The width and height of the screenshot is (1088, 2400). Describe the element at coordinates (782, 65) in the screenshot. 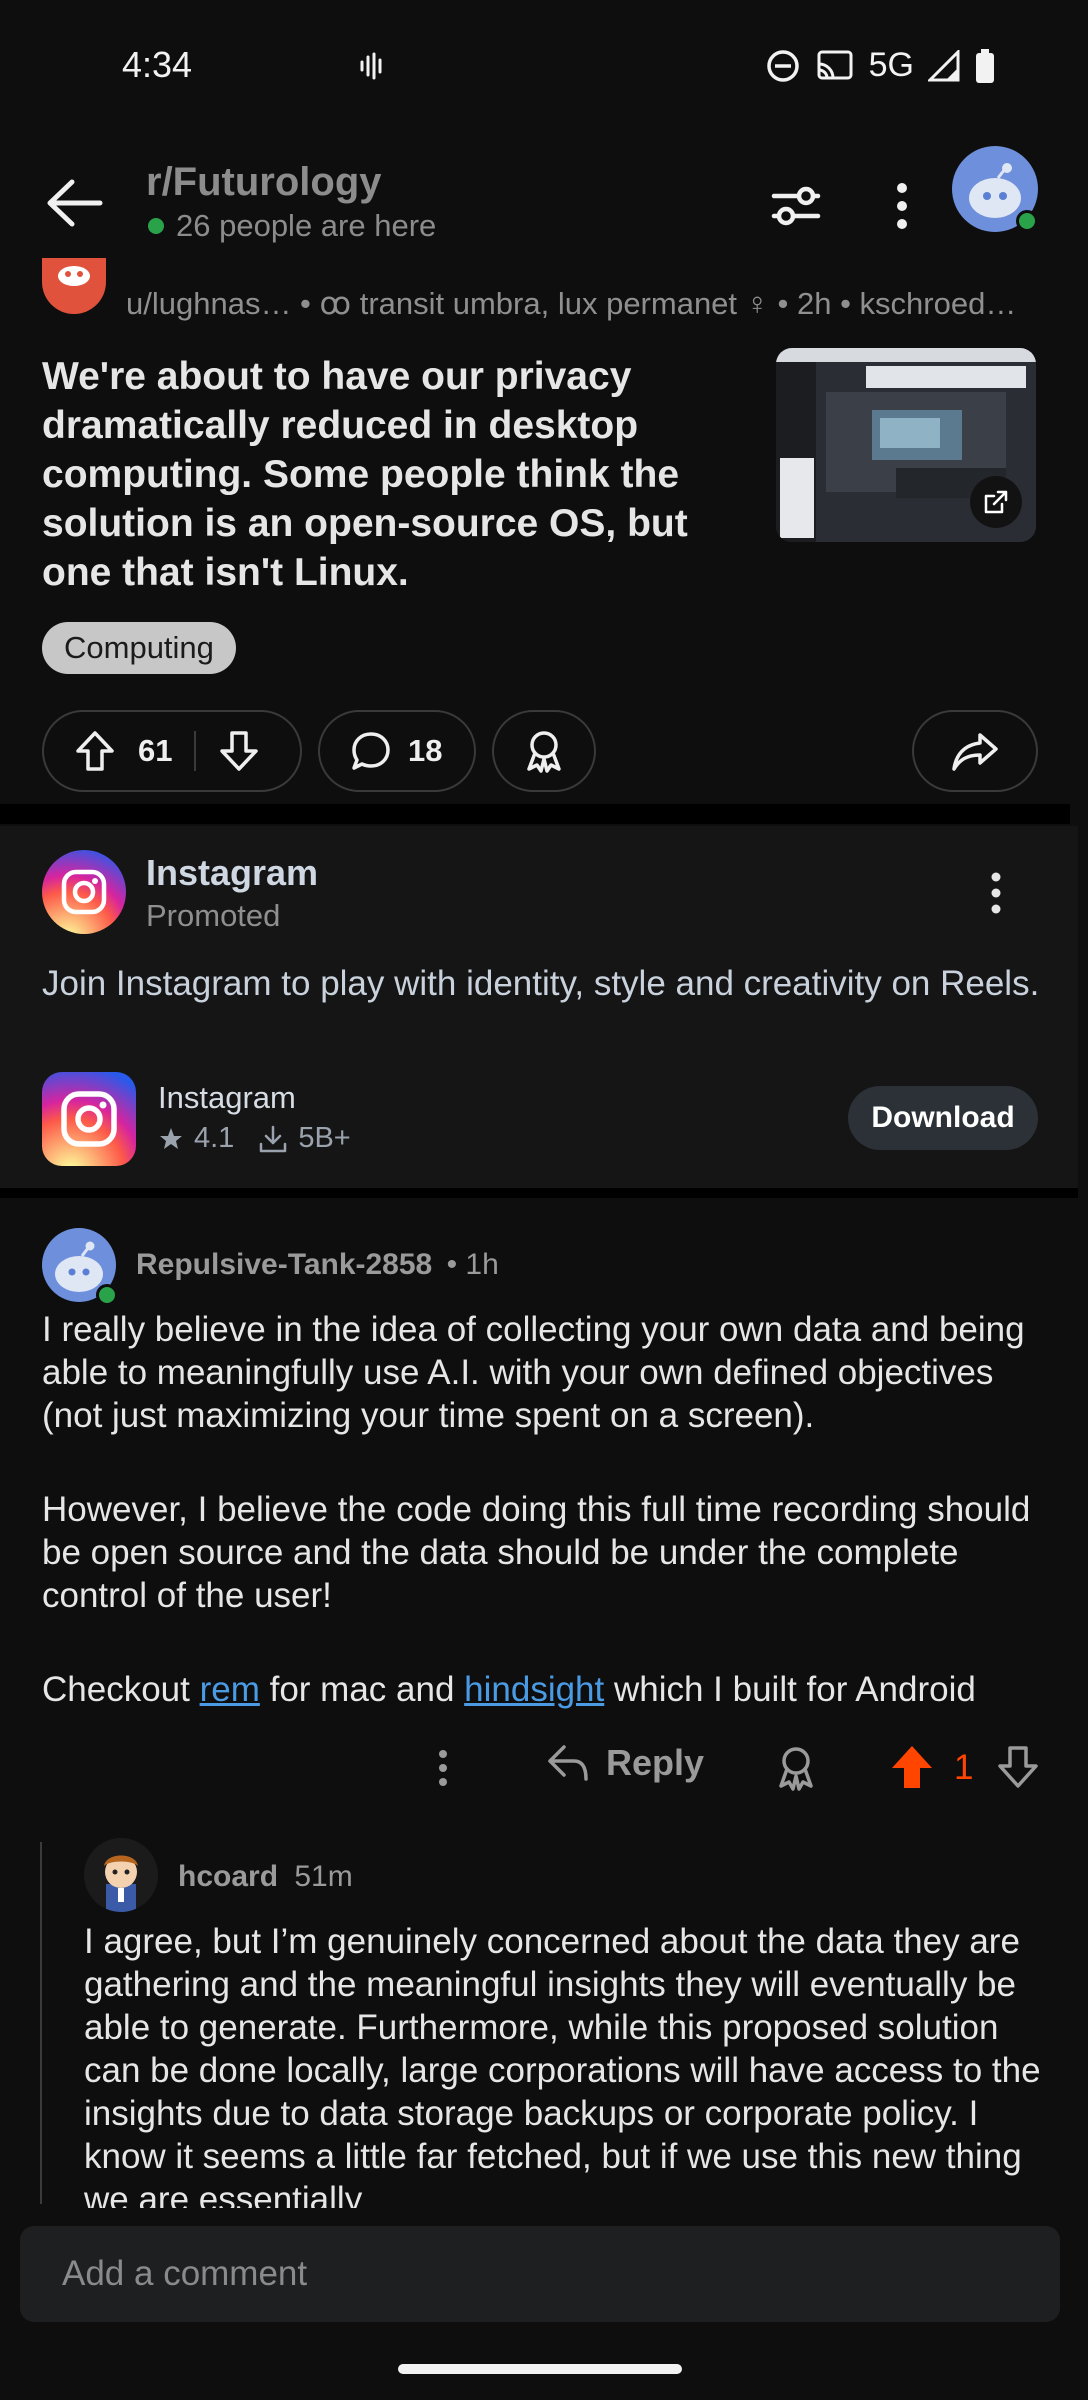

I see `dnd-icon` at that location.